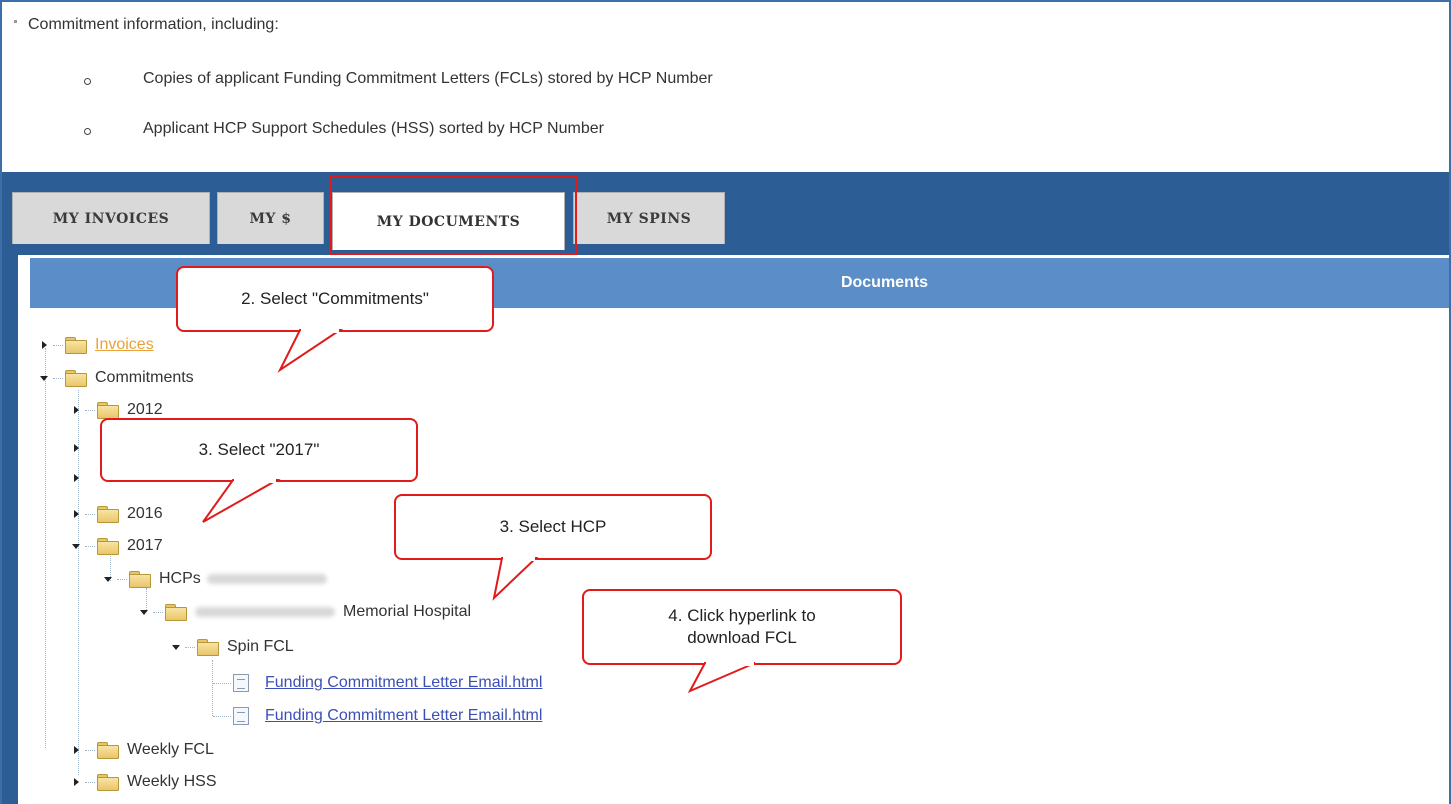 This screenshot has width=1451, height=804. Describe the element at coordinates (742, 637) in the screenshot. I see `callout-text: download FCL` at that location.